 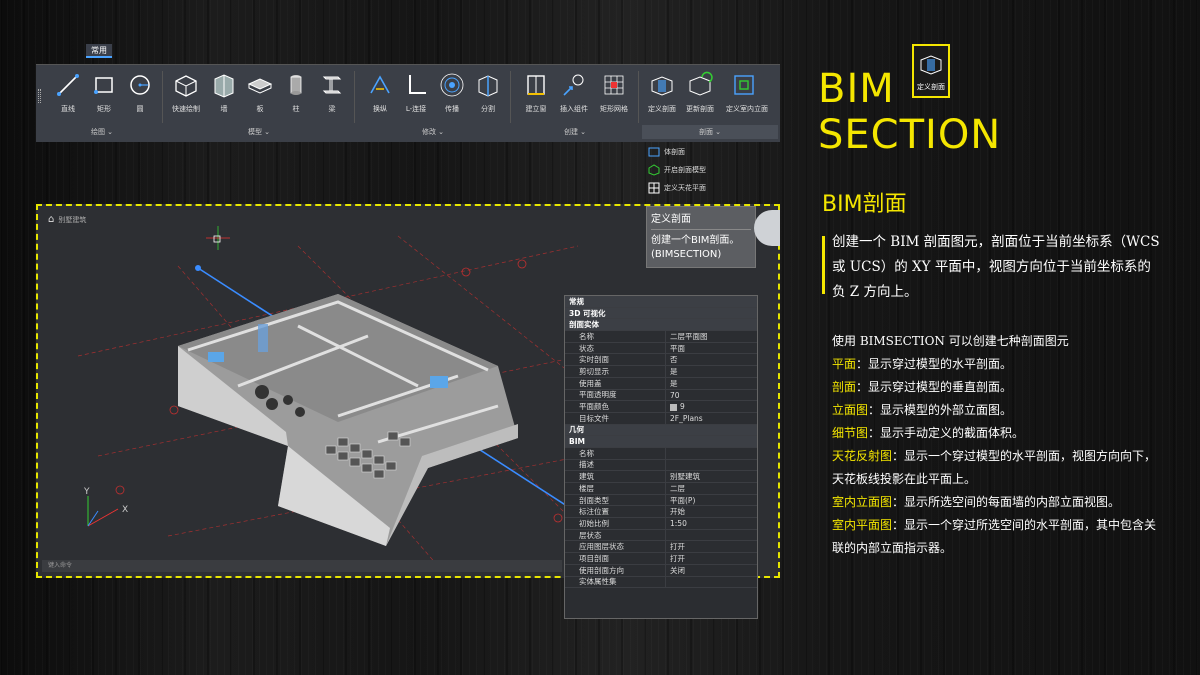 I want to click on property-value: 别墅建筑, so click(x=711, y=476).